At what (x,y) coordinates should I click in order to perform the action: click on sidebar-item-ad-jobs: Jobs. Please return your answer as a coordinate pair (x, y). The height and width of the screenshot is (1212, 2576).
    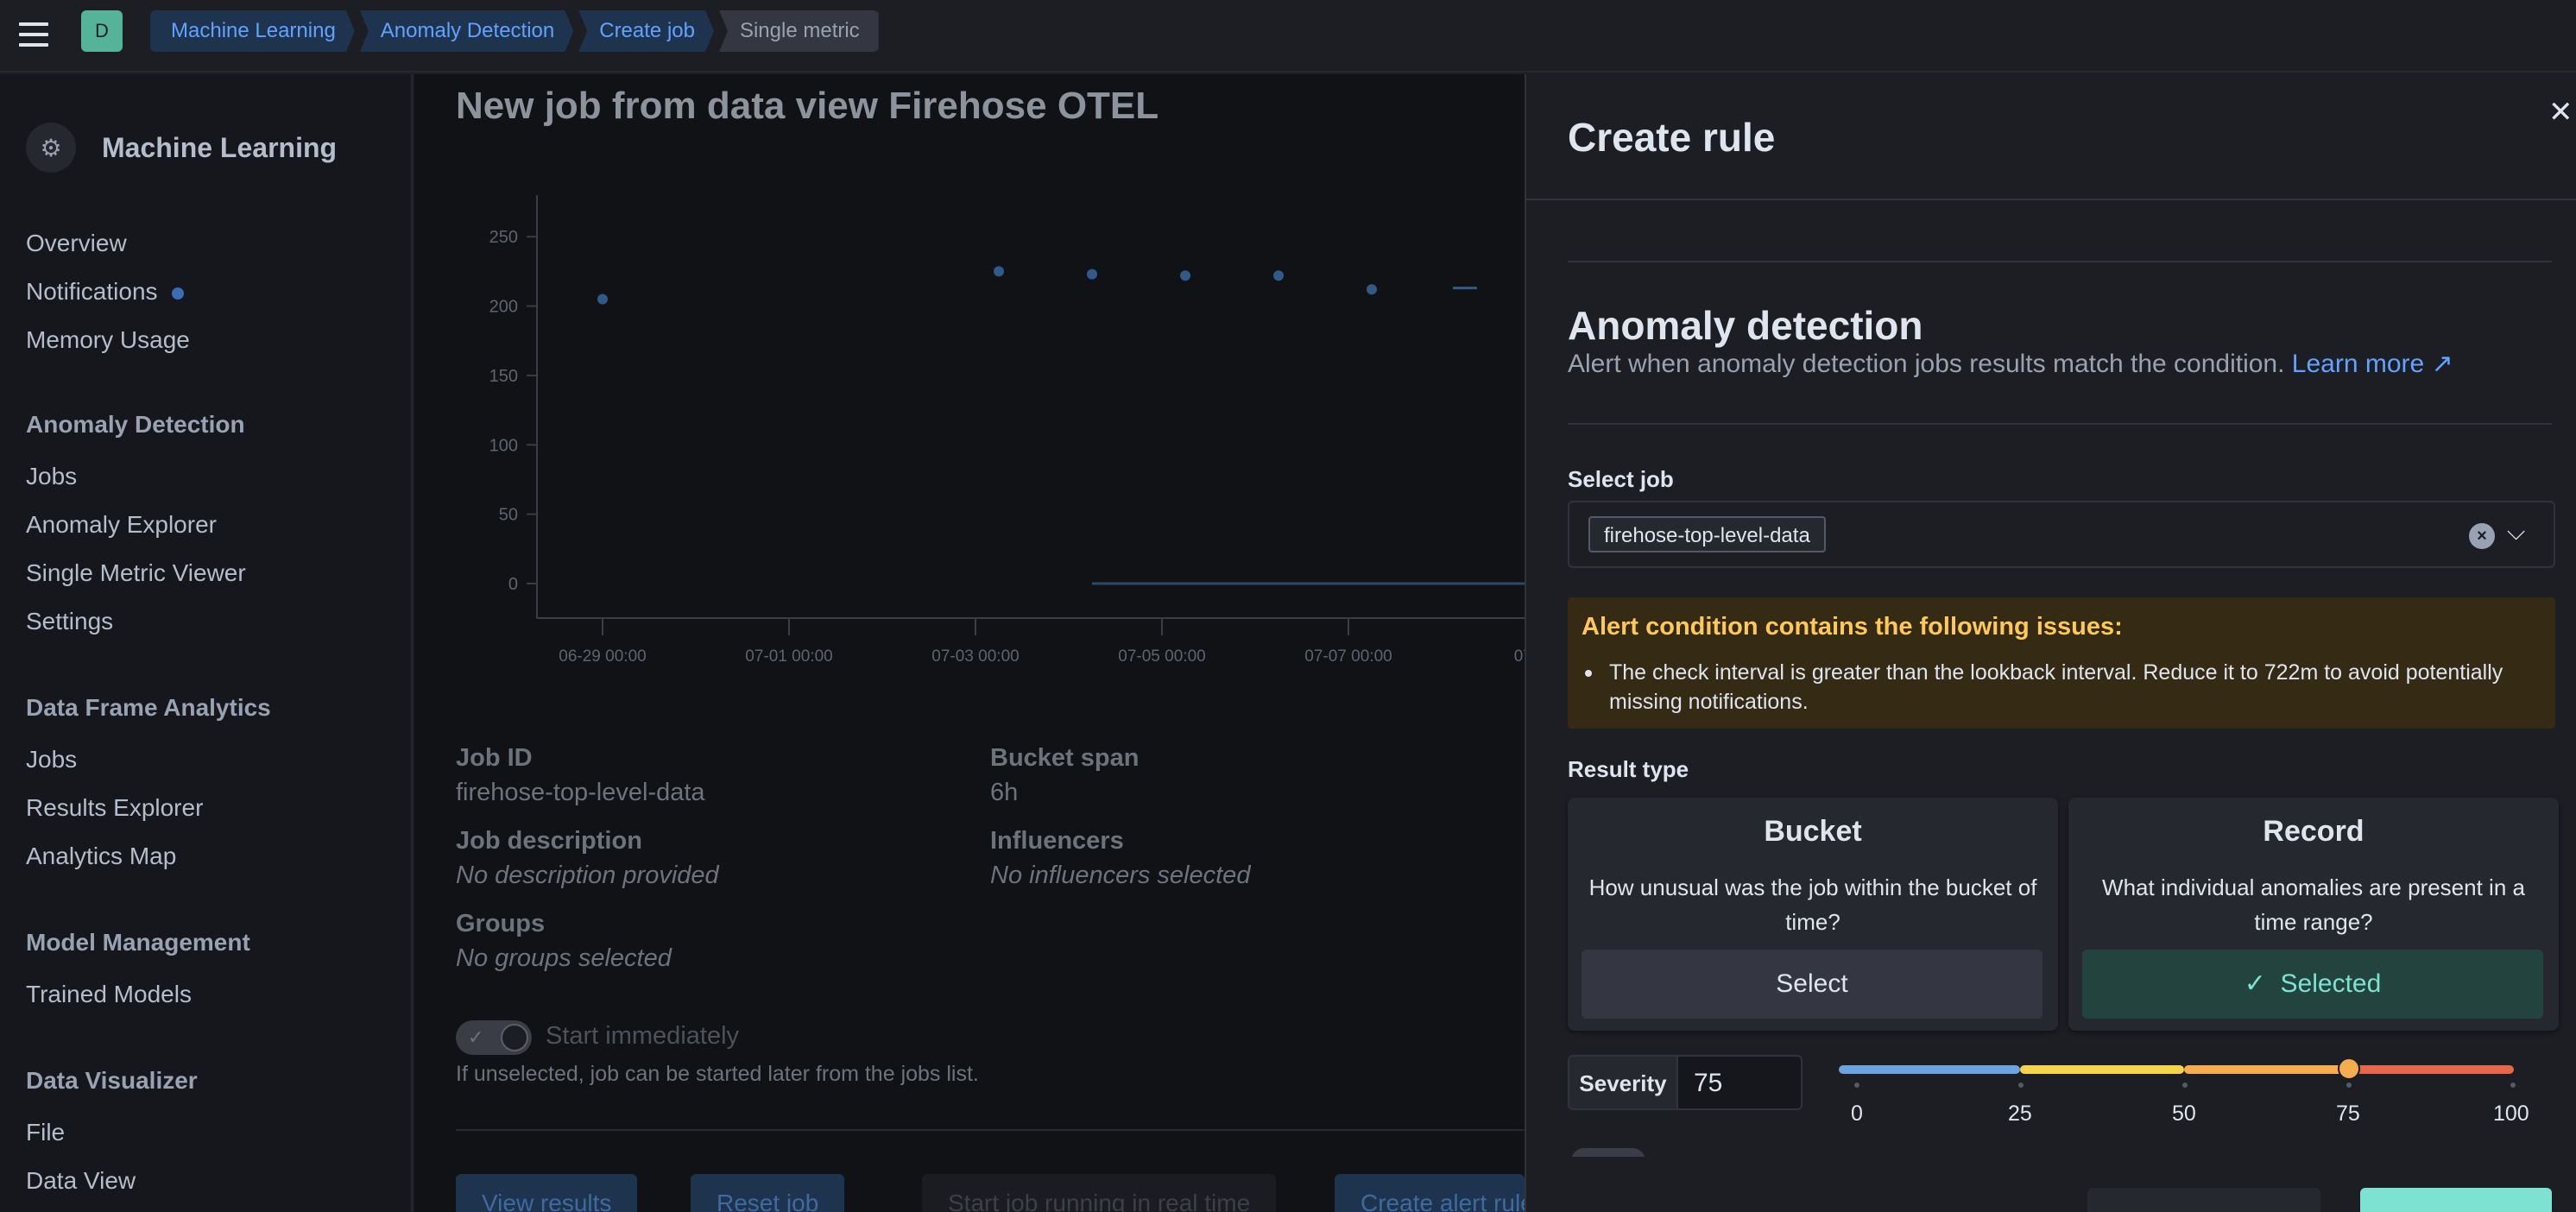
    Looking at the image, I should click on (51, 476).